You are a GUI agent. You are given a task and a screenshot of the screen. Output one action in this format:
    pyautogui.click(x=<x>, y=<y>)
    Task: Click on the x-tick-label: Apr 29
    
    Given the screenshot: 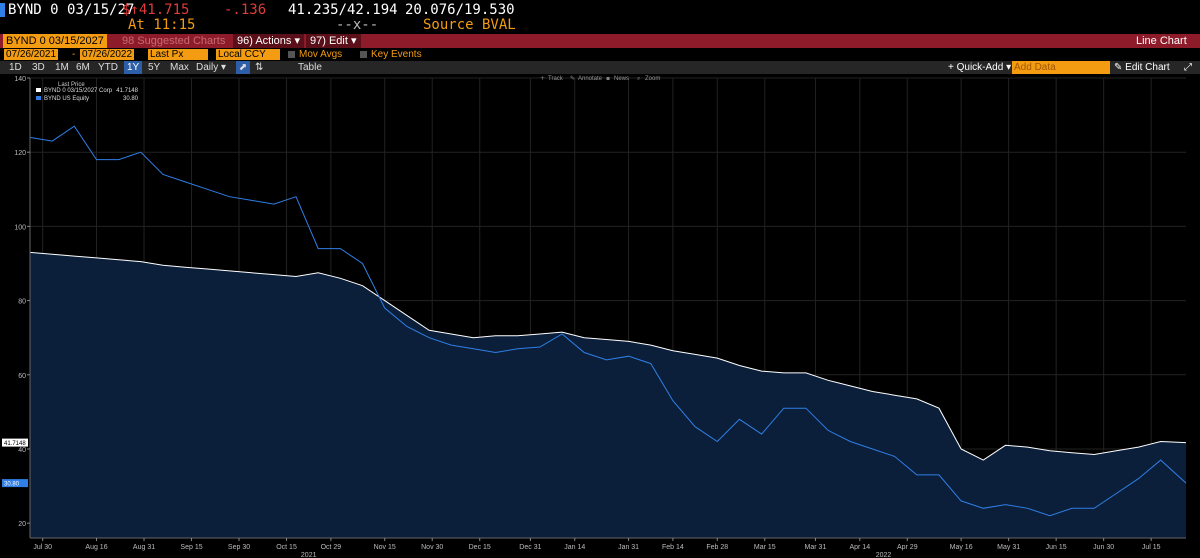 What is the action you would take?
    pyautogui.click(x=907, y=547)
    